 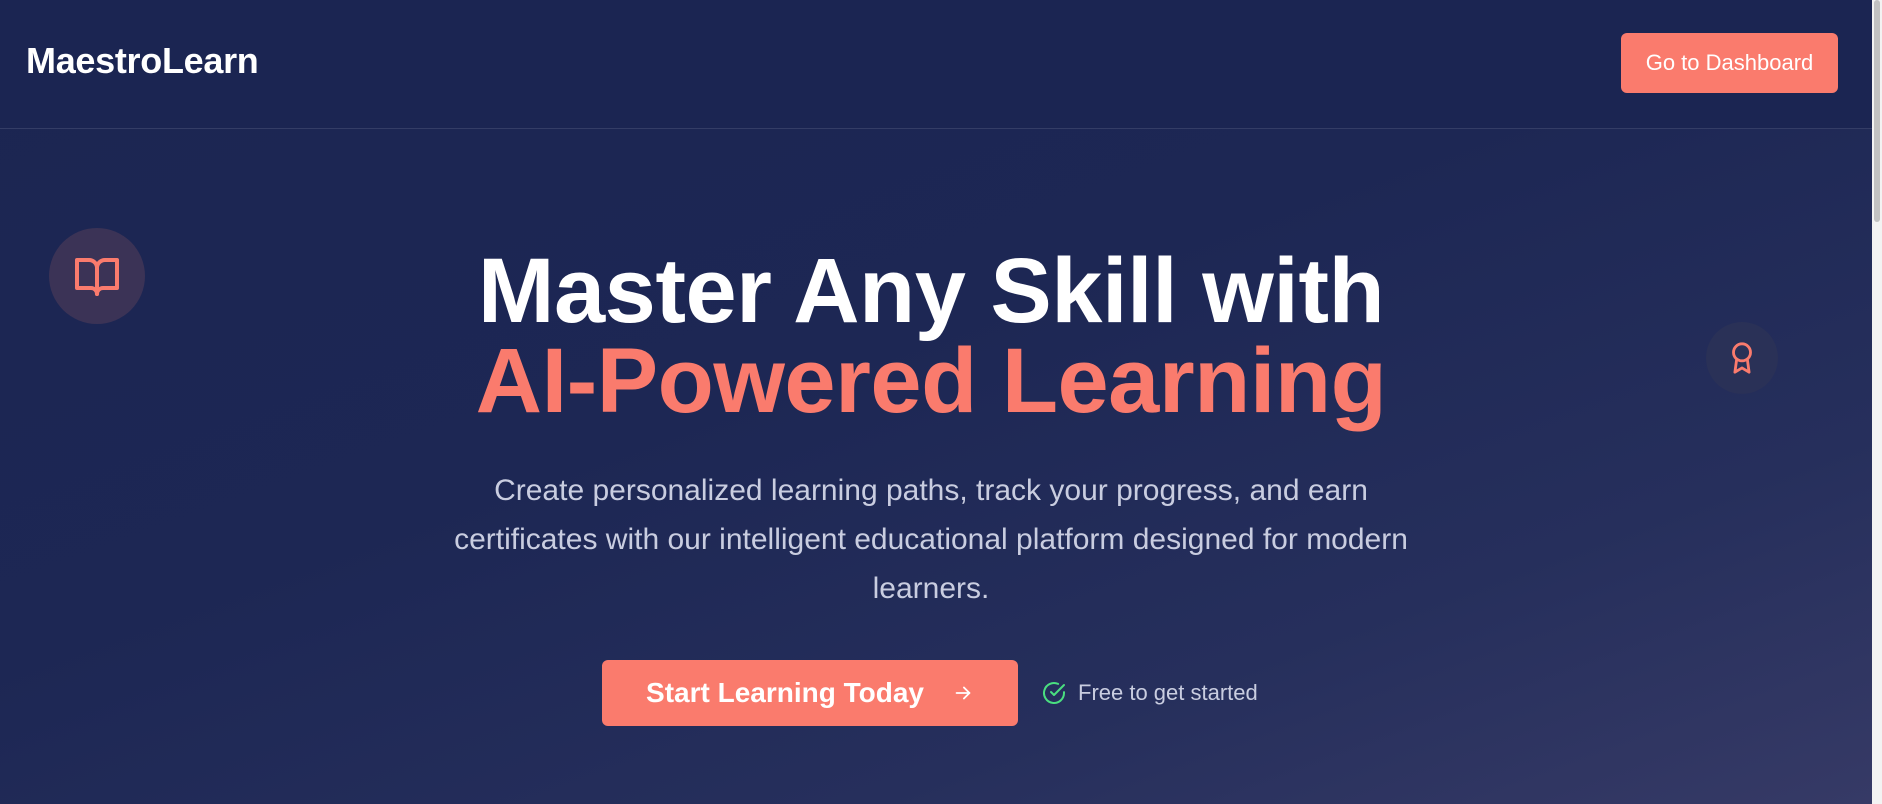 What do you see at coordinates (1877, 111) in the screenshot?
I see `scrollbar-thumb` at bounding box center [1877, 111].